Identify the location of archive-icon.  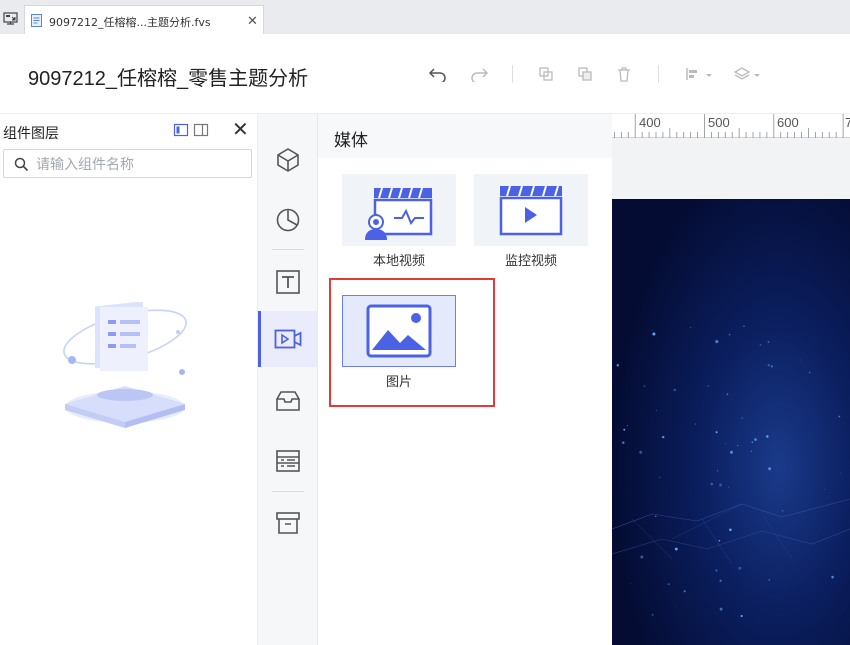
(288, 523).